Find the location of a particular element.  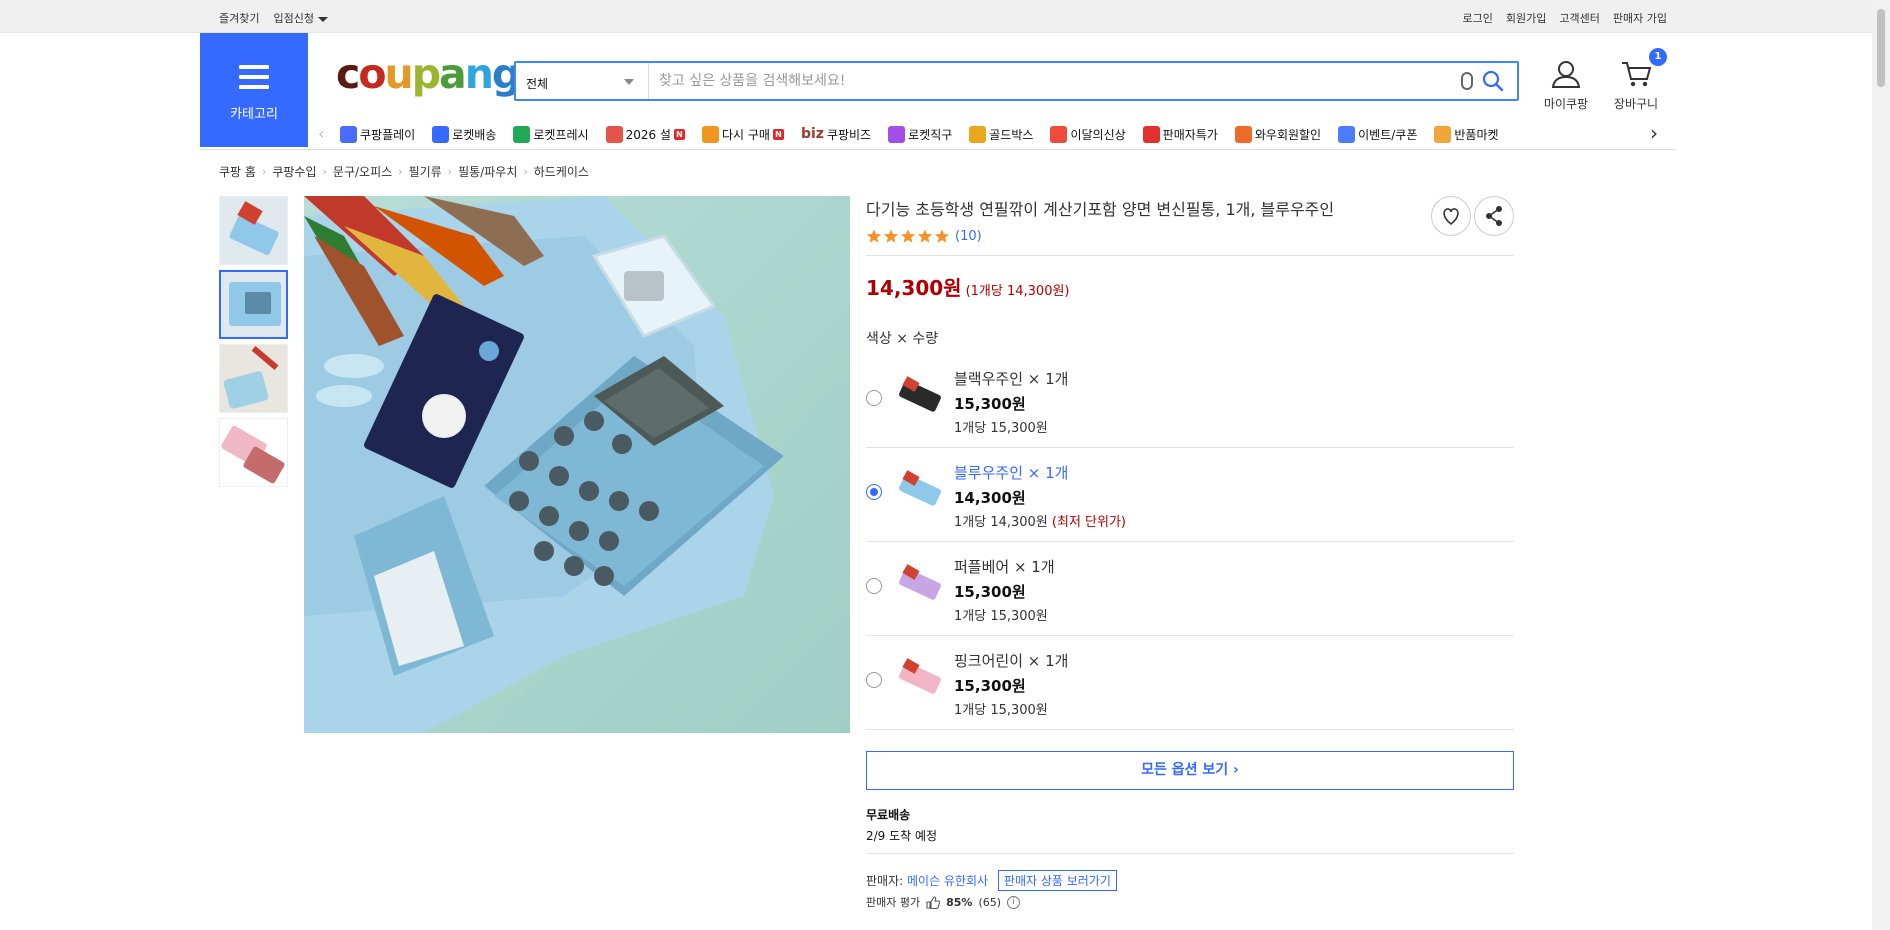

info-icon: i is located at coordinates (1014, 902).